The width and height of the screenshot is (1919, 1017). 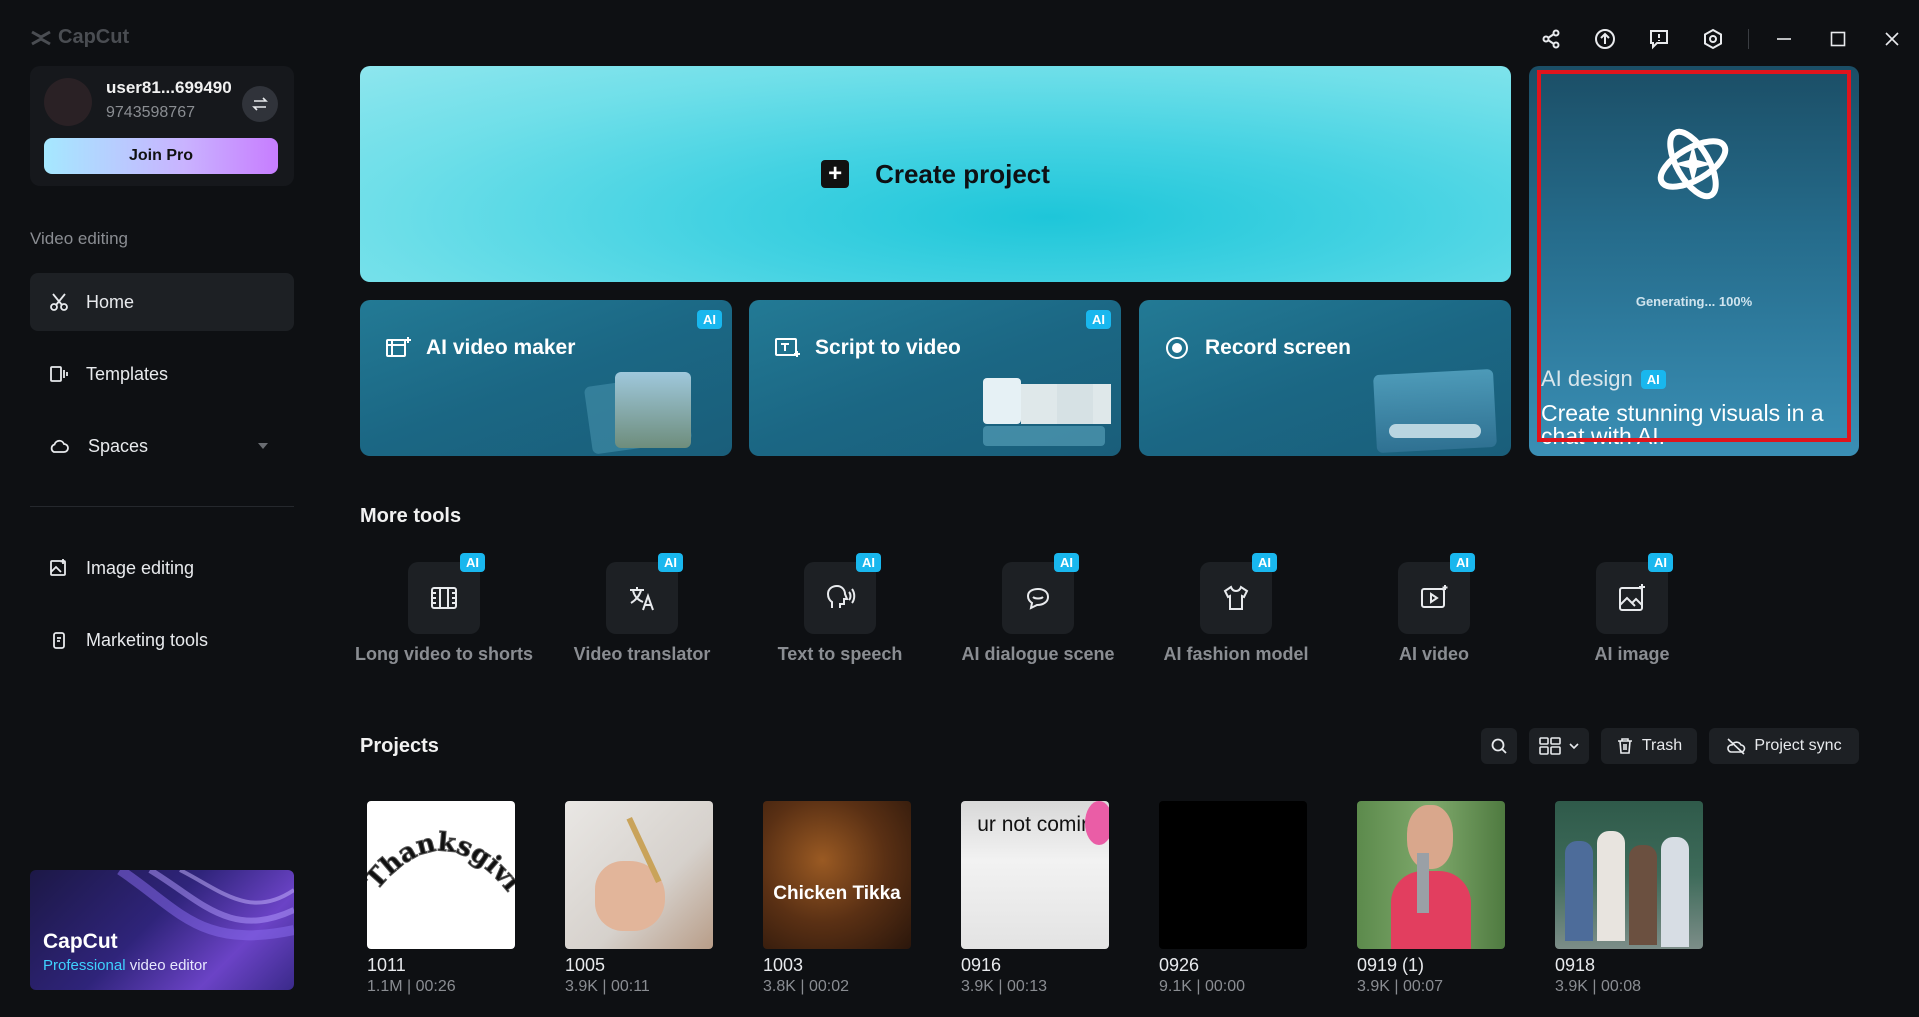 What do you see at coordinates (501, 347) in the screenshot?
I see `card-title: AI video maker` at bounding box center [501, 347].